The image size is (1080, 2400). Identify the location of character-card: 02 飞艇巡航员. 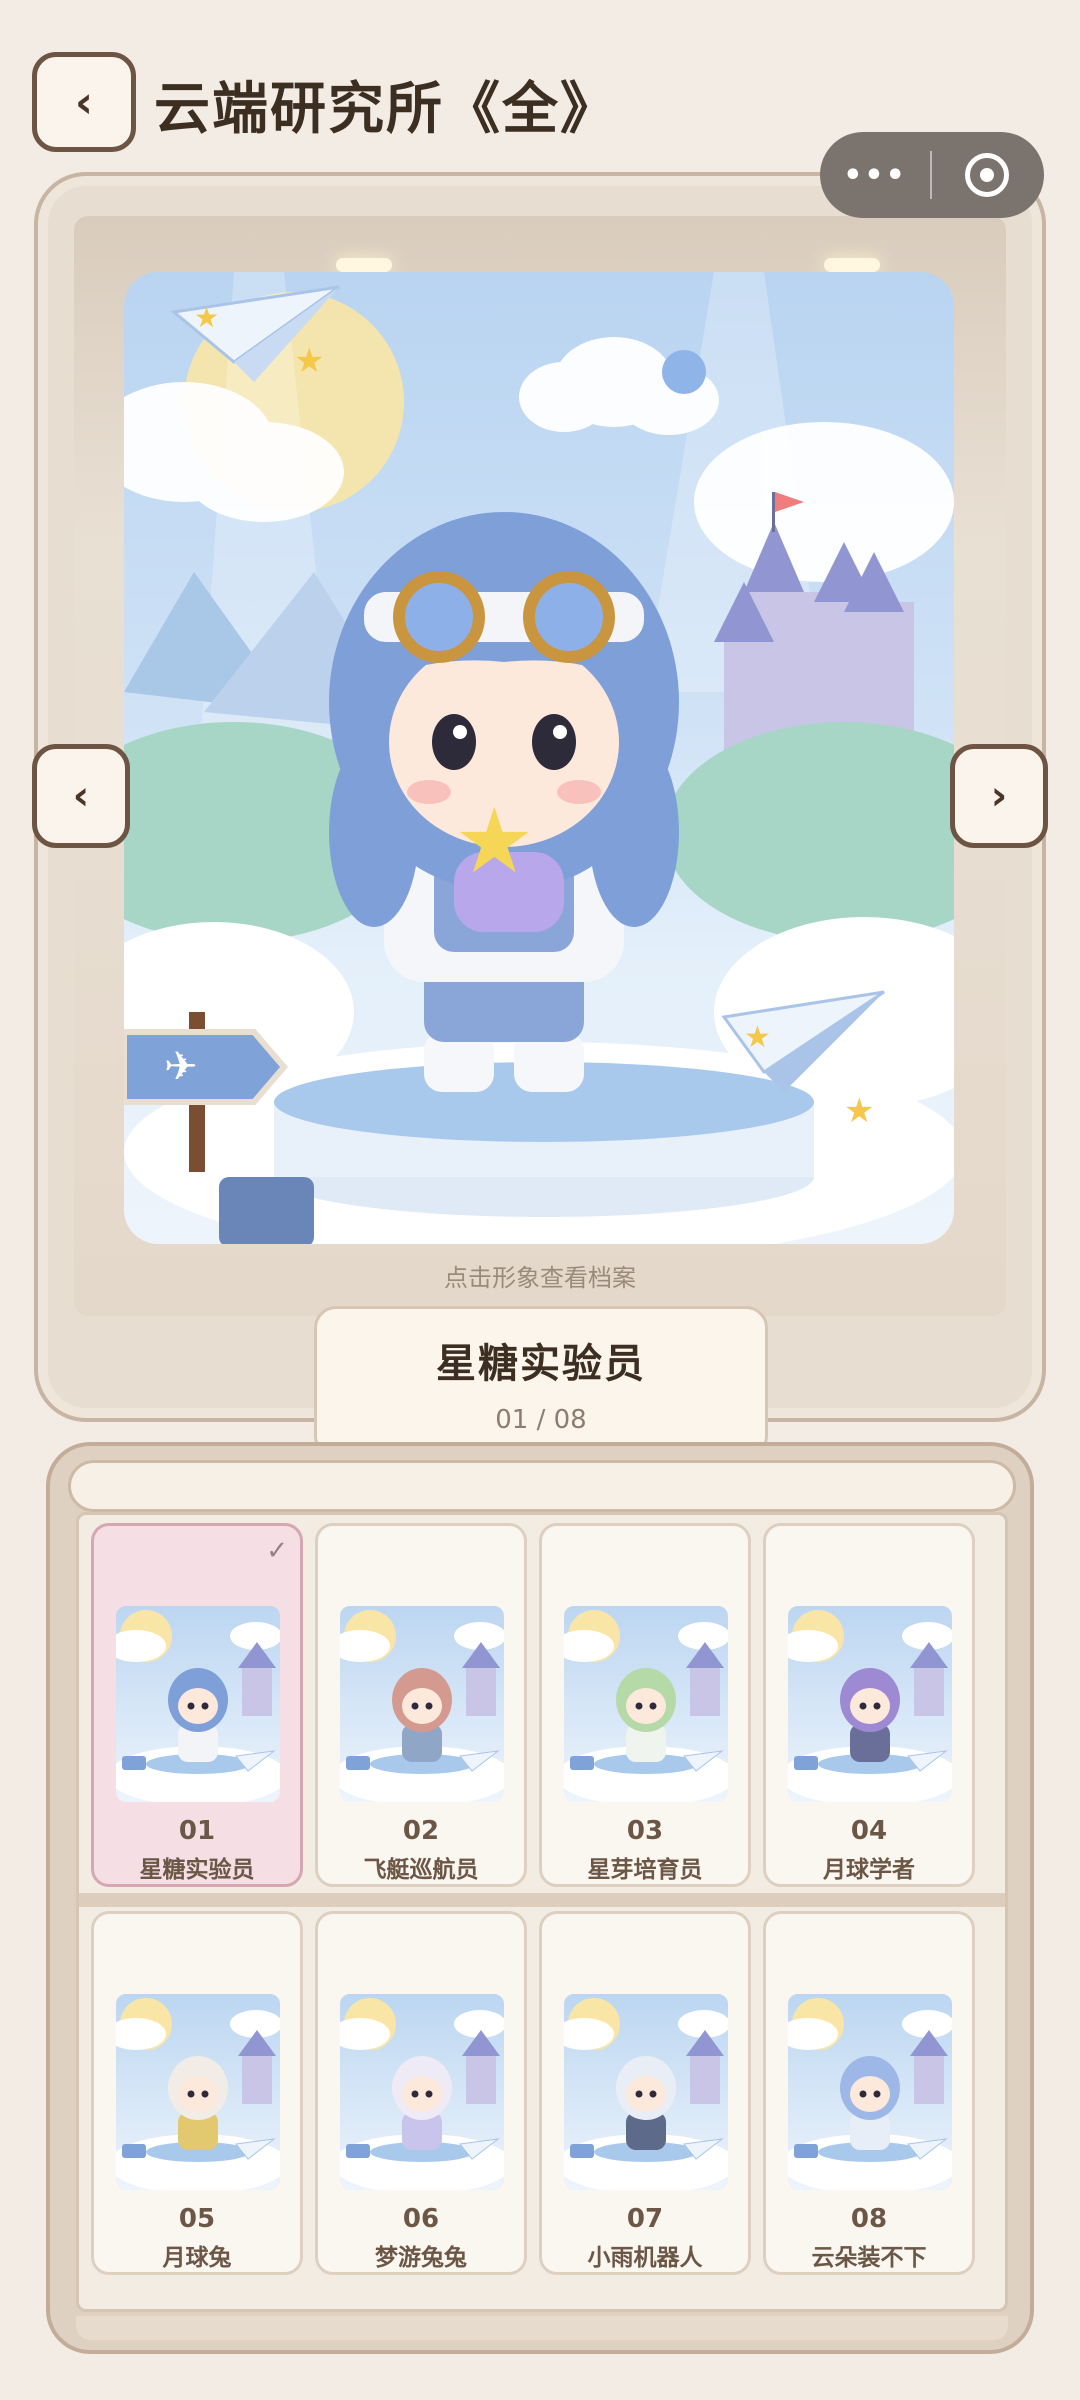
(421, 1705).